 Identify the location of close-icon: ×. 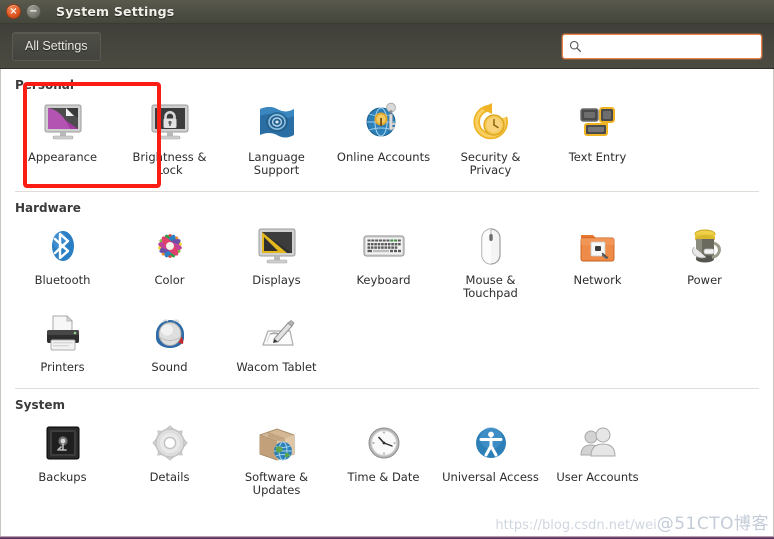
(13, 11).